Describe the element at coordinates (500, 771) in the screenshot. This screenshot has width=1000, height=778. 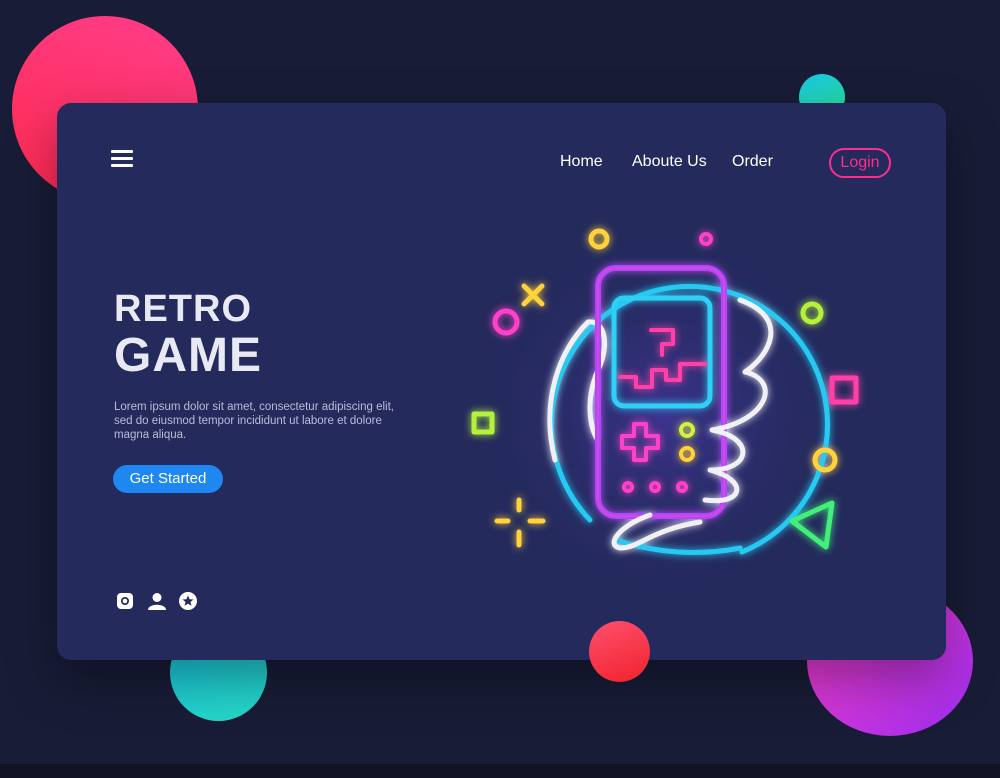
I see `bottom-strip` at that location.